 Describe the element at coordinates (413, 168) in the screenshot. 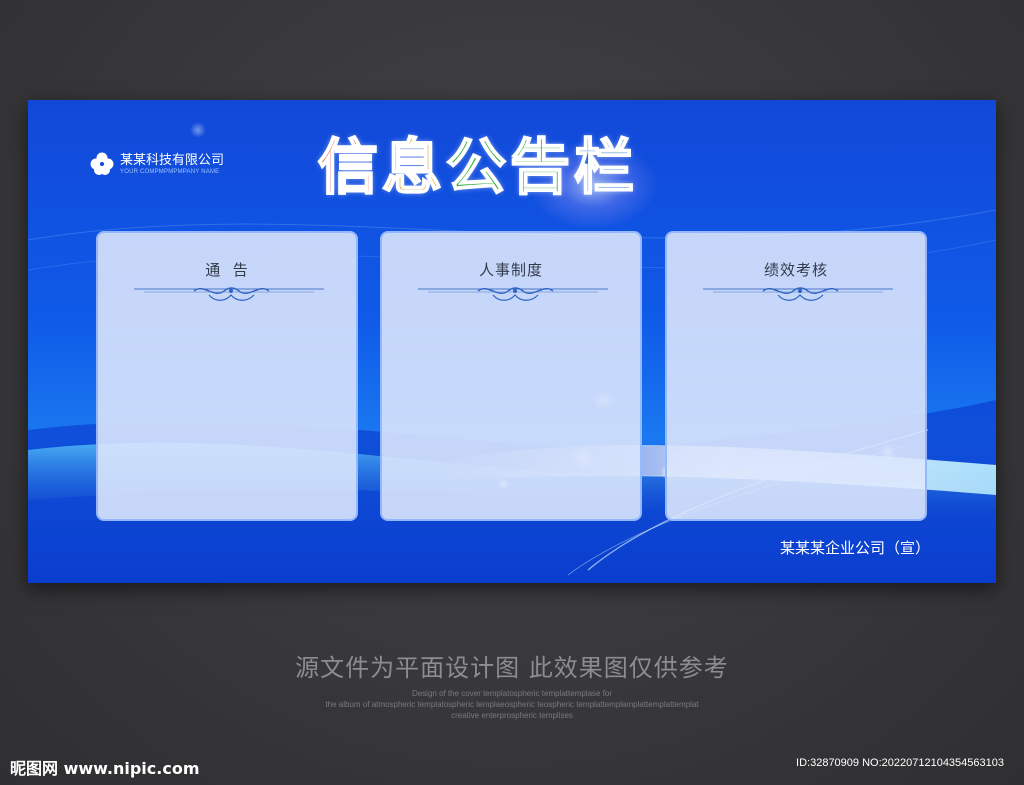

I see `title-char-2: 息` at that location.